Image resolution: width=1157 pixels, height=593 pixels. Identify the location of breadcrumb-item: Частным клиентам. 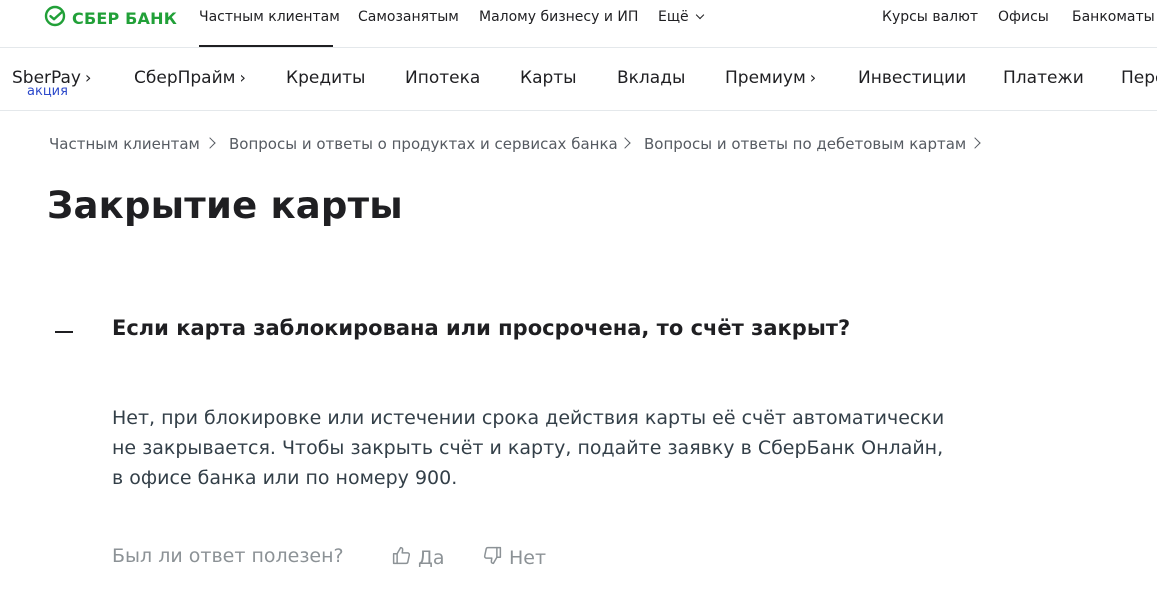
(124, 144).